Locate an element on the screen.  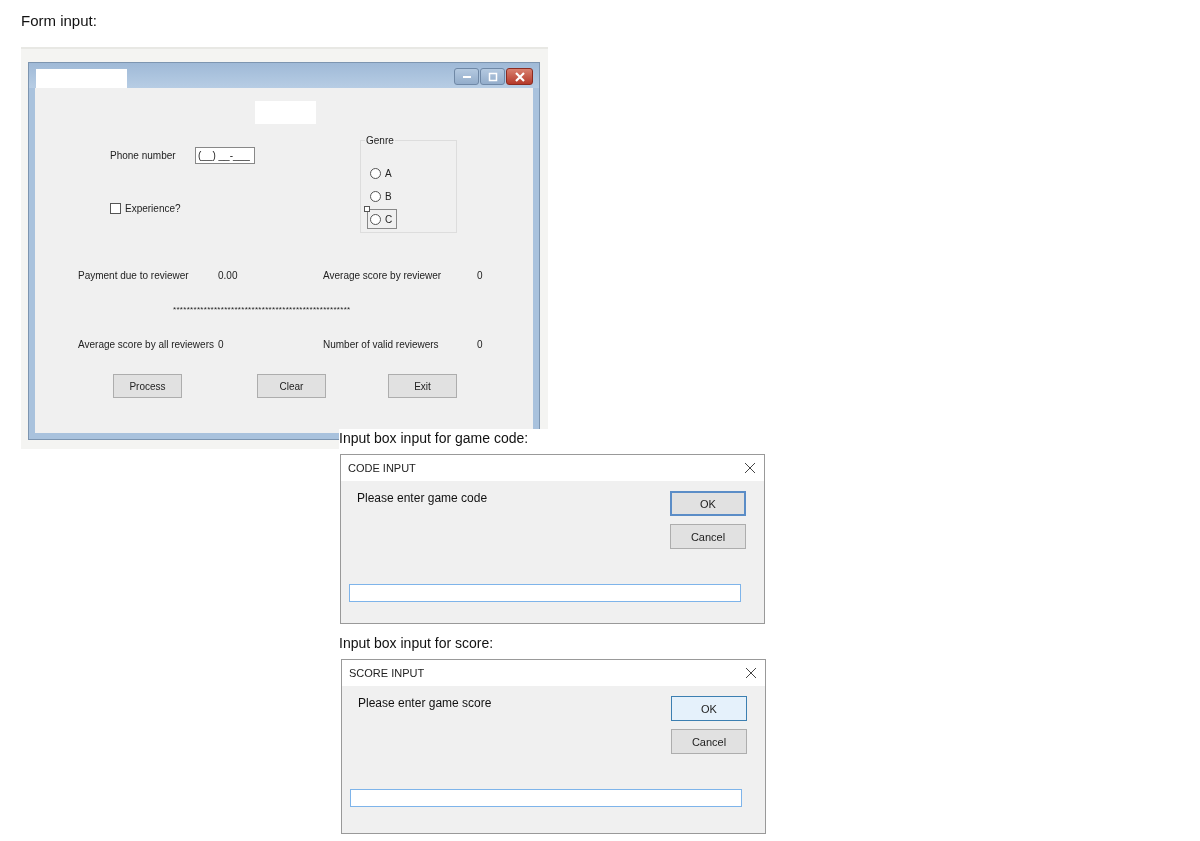
form-button: Exit is located at coordinates (422, 386).